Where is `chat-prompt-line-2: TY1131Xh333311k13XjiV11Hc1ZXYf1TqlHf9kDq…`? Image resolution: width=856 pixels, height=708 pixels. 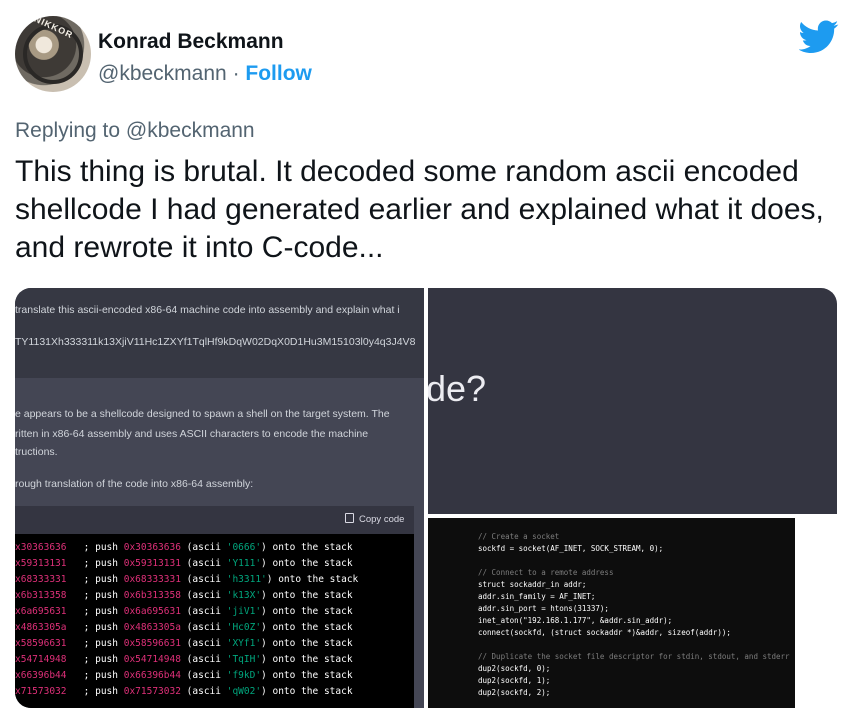 chat-prompt-line-2: TY1131Xh333311k13XjiV11Hc1ZXYf1TqlHf9kDq… is located at coordinates (215, 342).